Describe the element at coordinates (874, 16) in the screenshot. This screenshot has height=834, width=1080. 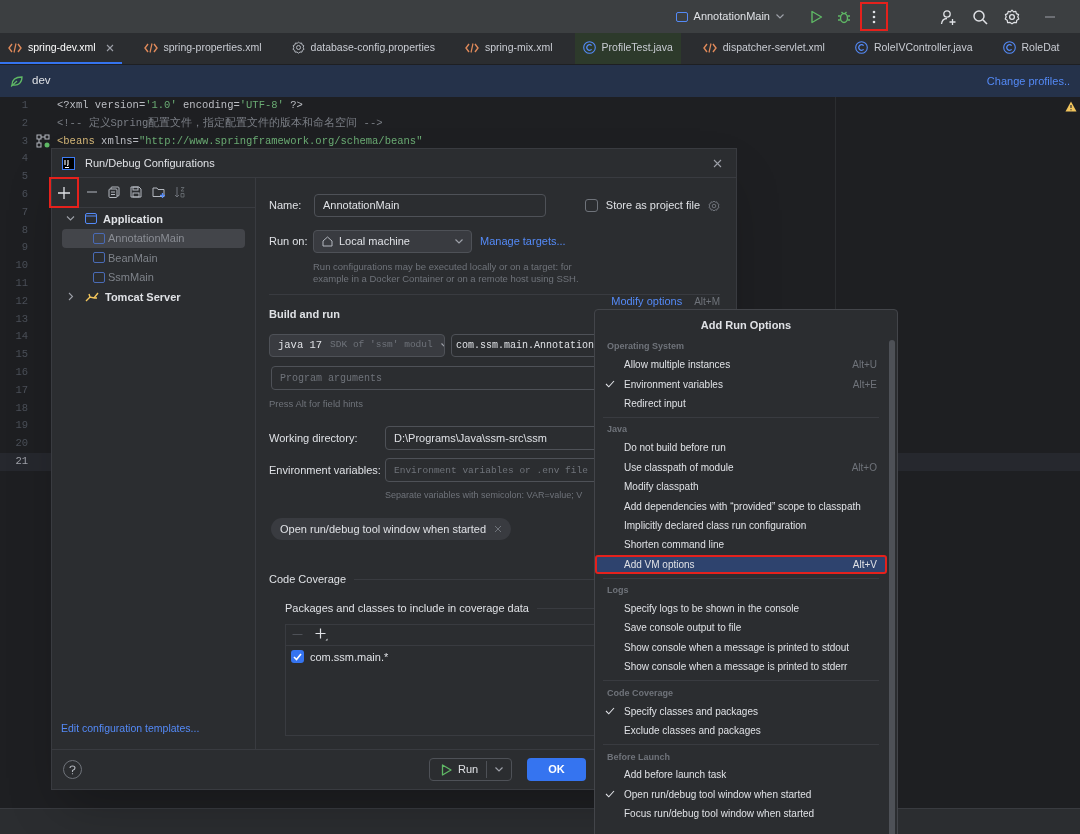
I see `more-icon` at that location.